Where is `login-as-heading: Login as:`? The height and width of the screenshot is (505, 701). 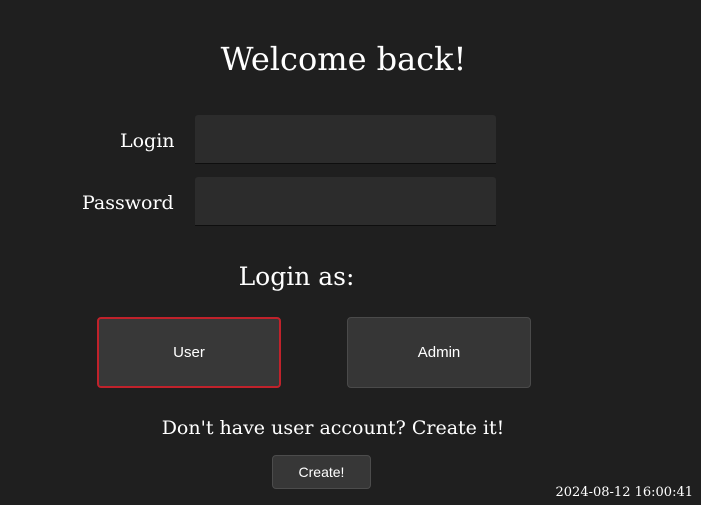
login-as-heading: Login as: is located at coordinates (296, 276).